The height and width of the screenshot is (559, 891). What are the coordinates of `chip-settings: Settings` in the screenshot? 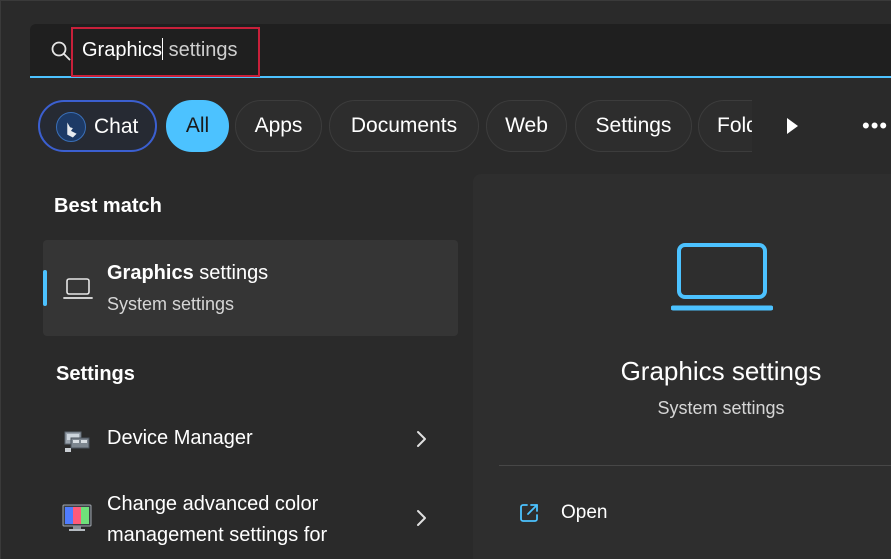 It's located at (633, 126).